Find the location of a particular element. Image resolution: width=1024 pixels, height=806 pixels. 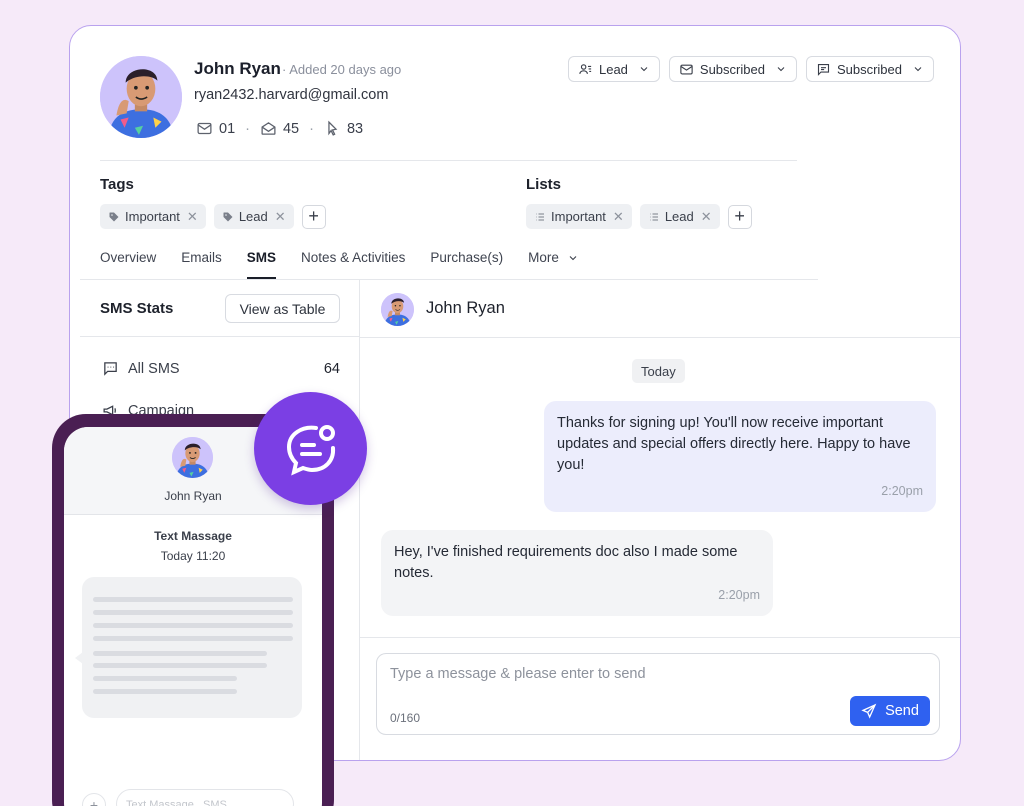

tab-overview: Overview is located at coordinates (128, 264).